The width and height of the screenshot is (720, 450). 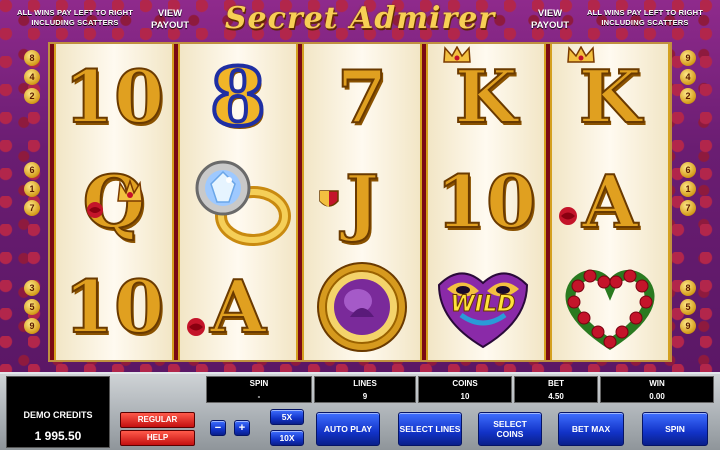 I want to click on game-logo: Secret Admirer, so click(x=360, y=18).